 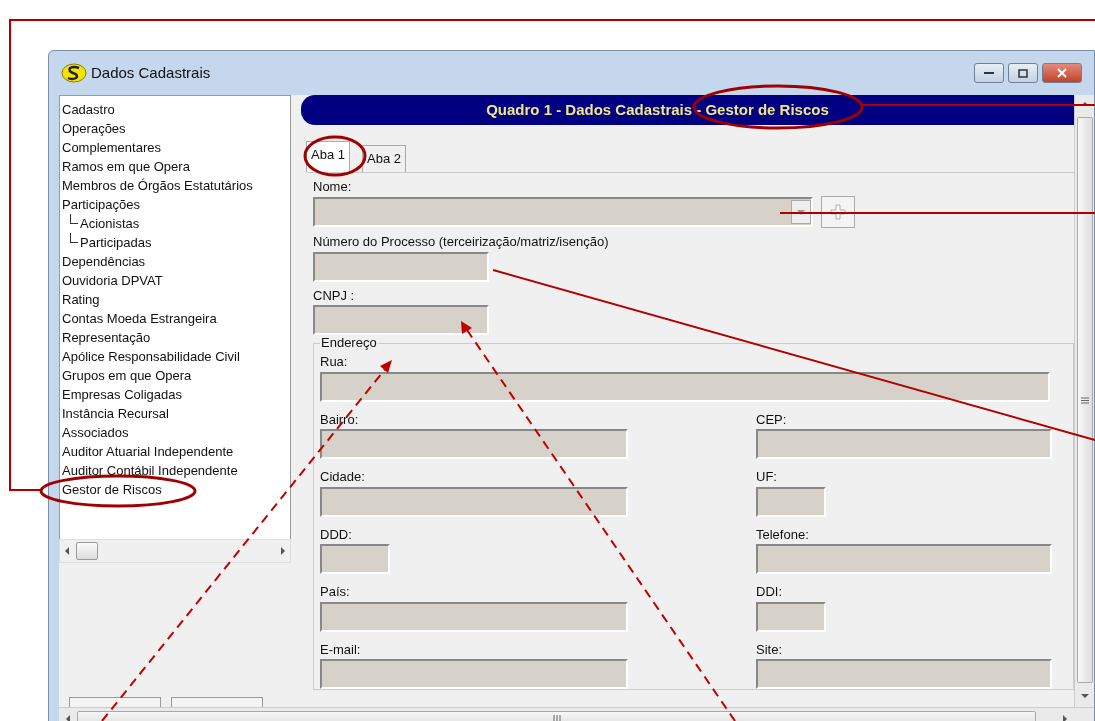 What do you see at coordinates (175, 489) in the screenshot?
I see `tree-item: Gestor de Riscos` at bounding box center [175, 489].